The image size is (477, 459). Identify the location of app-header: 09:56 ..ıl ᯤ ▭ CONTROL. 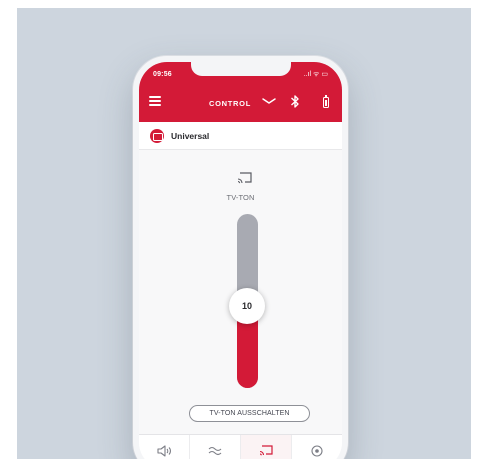
(240, 92).